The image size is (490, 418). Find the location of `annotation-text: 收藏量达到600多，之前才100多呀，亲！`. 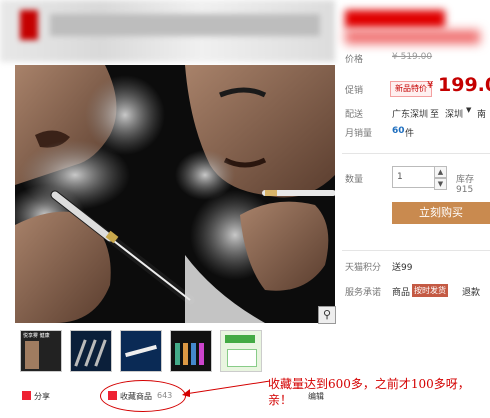

annotation-text: 收藏量达到600多，之前才100多呀，亲！ is located at coordinates (369, 392).